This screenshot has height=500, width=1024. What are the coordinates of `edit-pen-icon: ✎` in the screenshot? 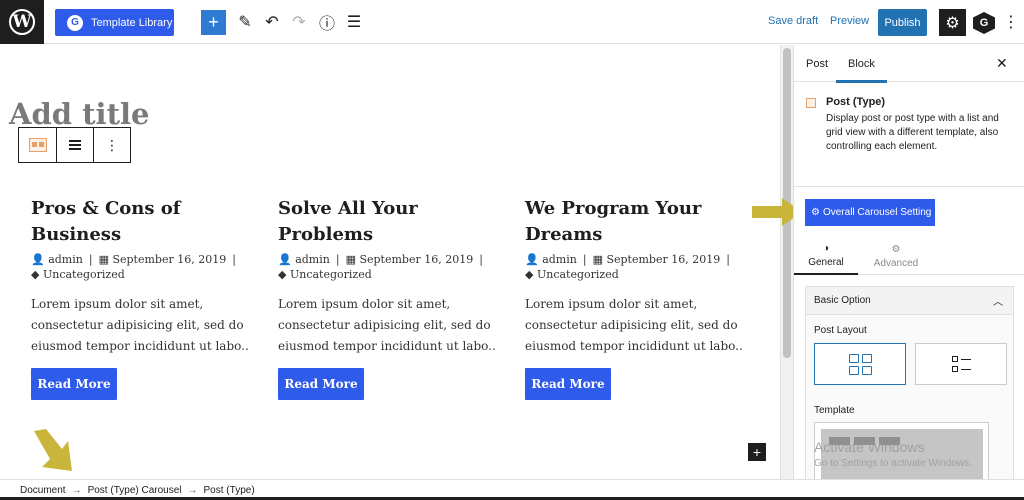 It's located at (245, 22).